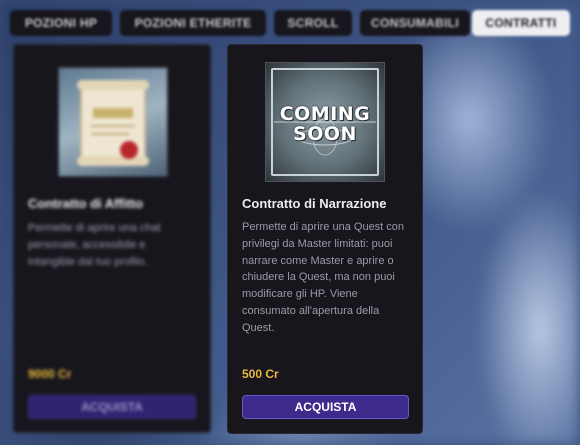 The image size is (580, 445). Describe the element at coordinates (260, 374) in the screenshot. I see `card-price: 500 Cr` at that location.